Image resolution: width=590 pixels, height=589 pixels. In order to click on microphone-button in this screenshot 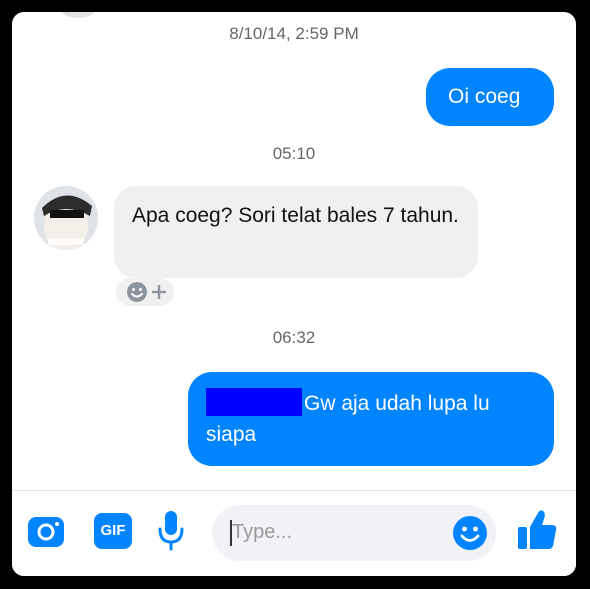, I will do `click(171, 531)`.